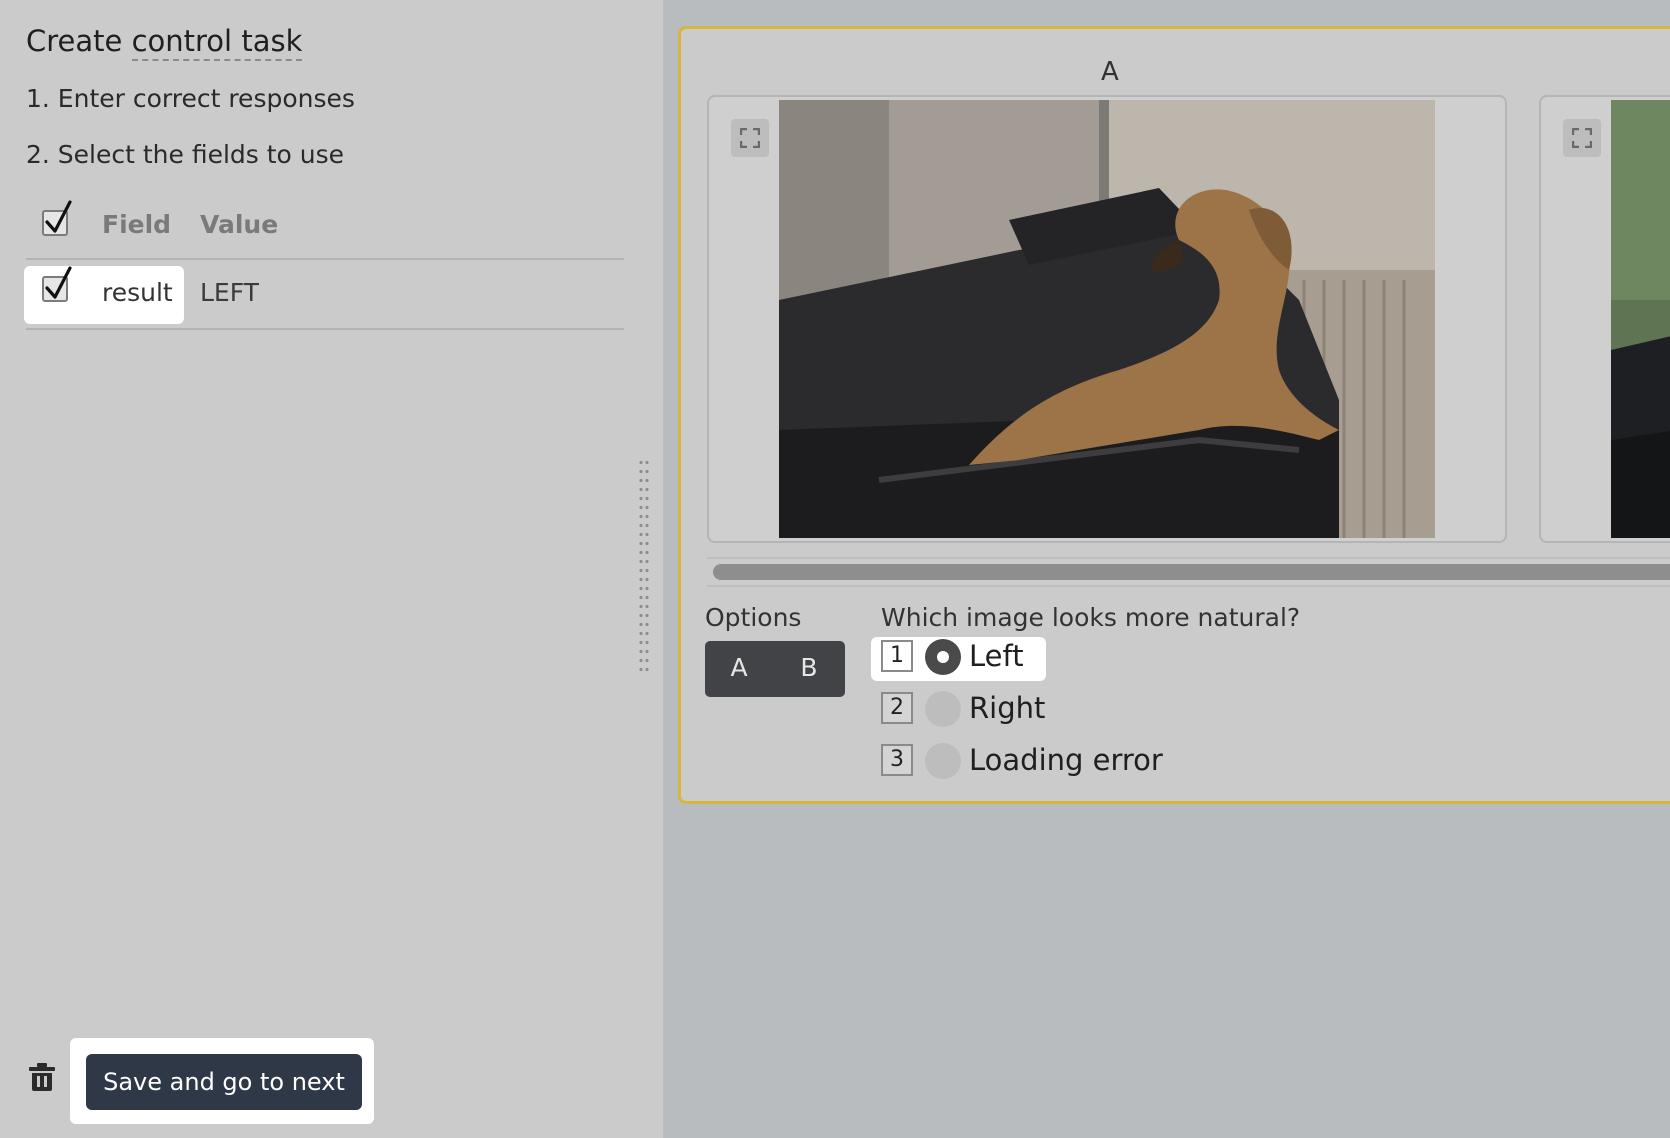 The height and width of the screenshot is (1138, 1670). I want to click on save-and-next-button: Save and go to next, so click(224, 1082).